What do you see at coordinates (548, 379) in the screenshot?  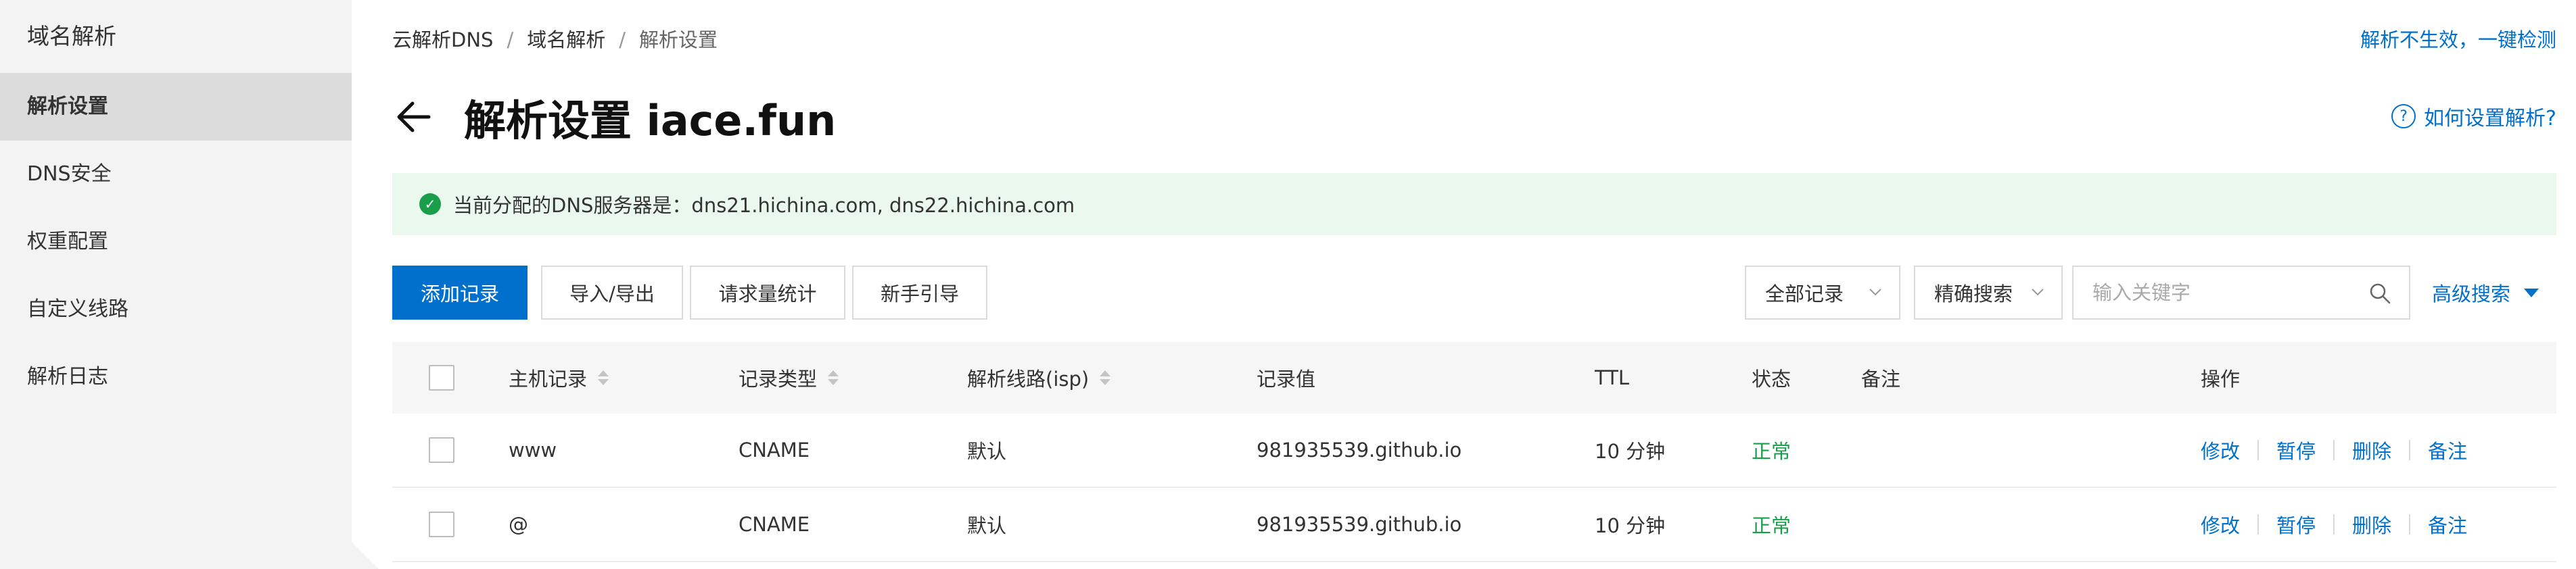 I see `column-host-label: 主机记录` at bounding box center [548, 379].